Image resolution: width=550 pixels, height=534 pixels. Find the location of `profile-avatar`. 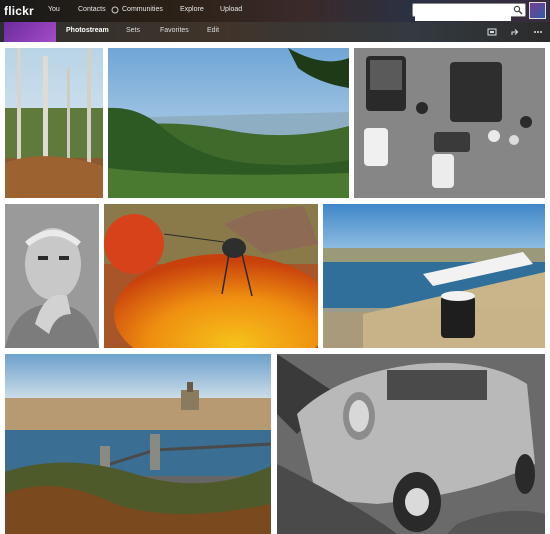

profile-avatar is located at coordinates (537, 10).